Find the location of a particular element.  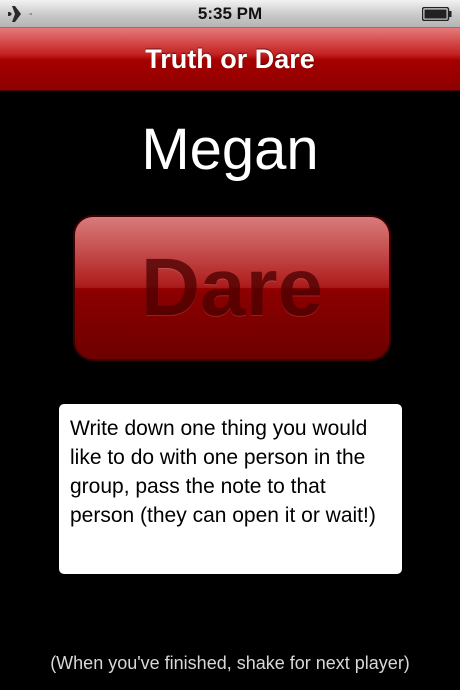

status-clock: 5:35 PM is located at coordinates (230, 13).